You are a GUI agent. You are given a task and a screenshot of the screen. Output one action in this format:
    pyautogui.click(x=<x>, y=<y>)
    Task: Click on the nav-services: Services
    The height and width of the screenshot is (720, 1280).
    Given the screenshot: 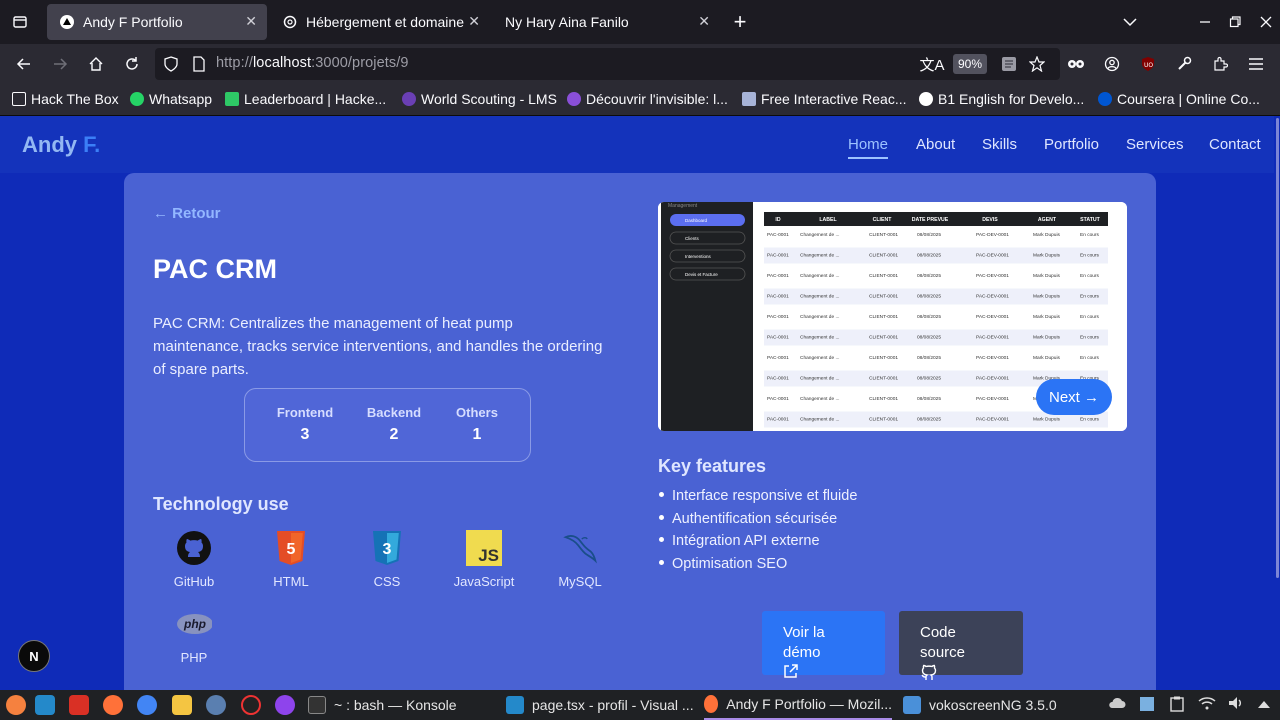 What is the action you would take?
    pyautogui.click(x=1155, y=144)
    